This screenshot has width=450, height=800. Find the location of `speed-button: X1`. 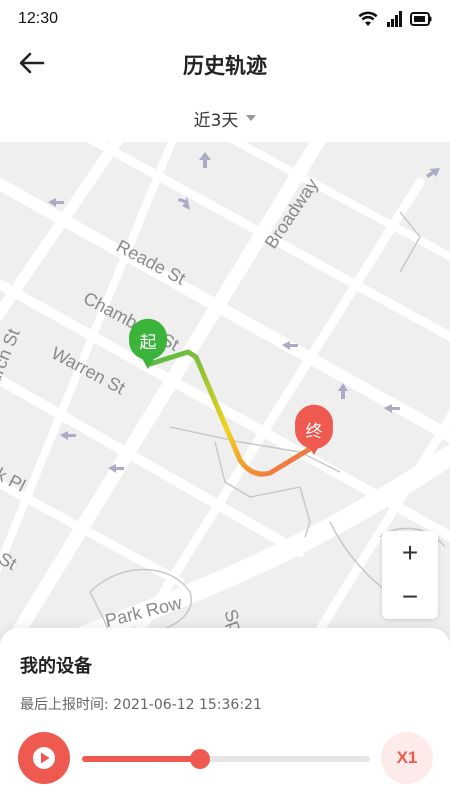

speed-button: X1 is located at coordinates (407, 758).